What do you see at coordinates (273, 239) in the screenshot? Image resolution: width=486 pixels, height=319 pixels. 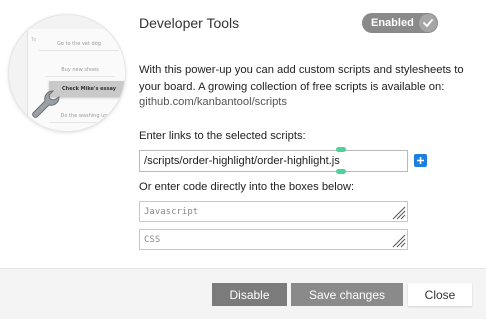 I see `css-code-field: CSS` at bounding box center [273, 239].